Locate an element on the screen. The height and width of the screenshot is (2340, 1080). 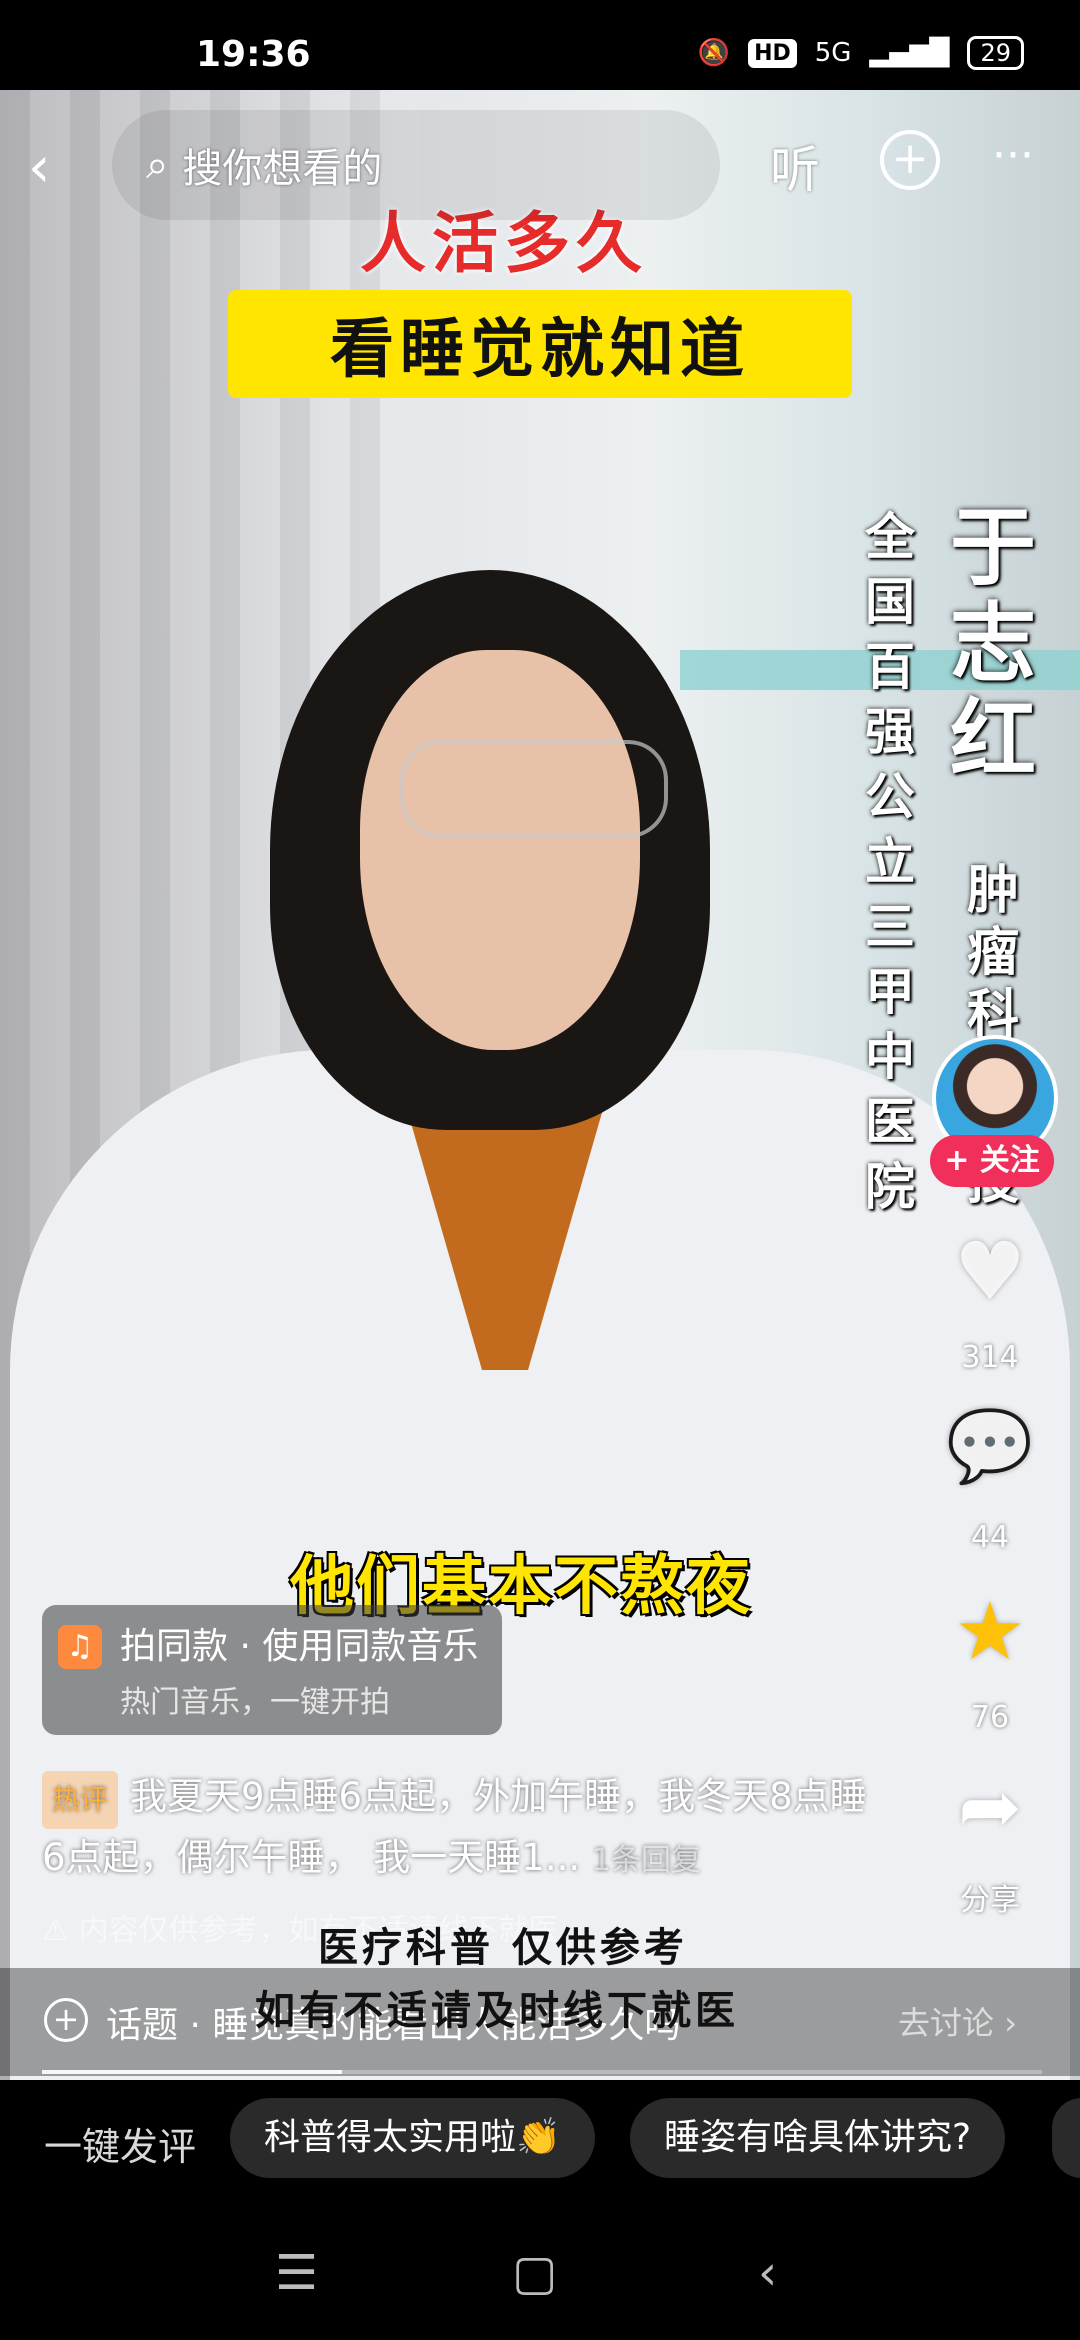
quick-comment-chip: 睡姿有啥具体讲究? is located at coordinates (818, 2138).